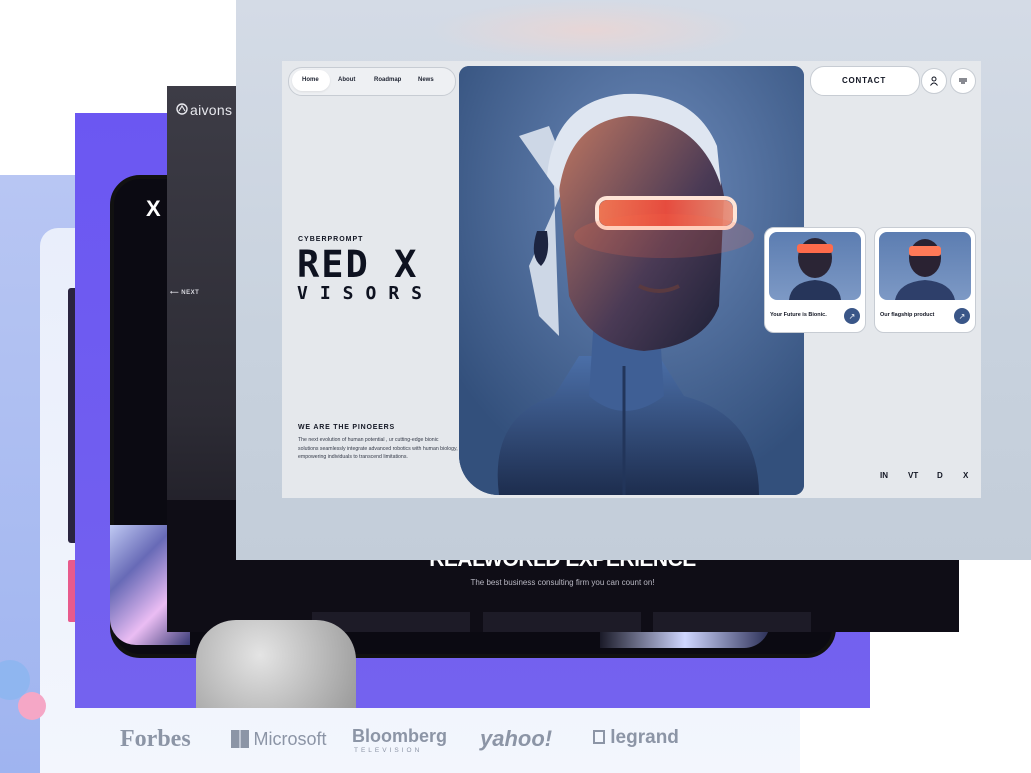 The width and height of the screenshot is (1031, 773). I want to click on logo-forbes: Forbes, so click(155, 739).